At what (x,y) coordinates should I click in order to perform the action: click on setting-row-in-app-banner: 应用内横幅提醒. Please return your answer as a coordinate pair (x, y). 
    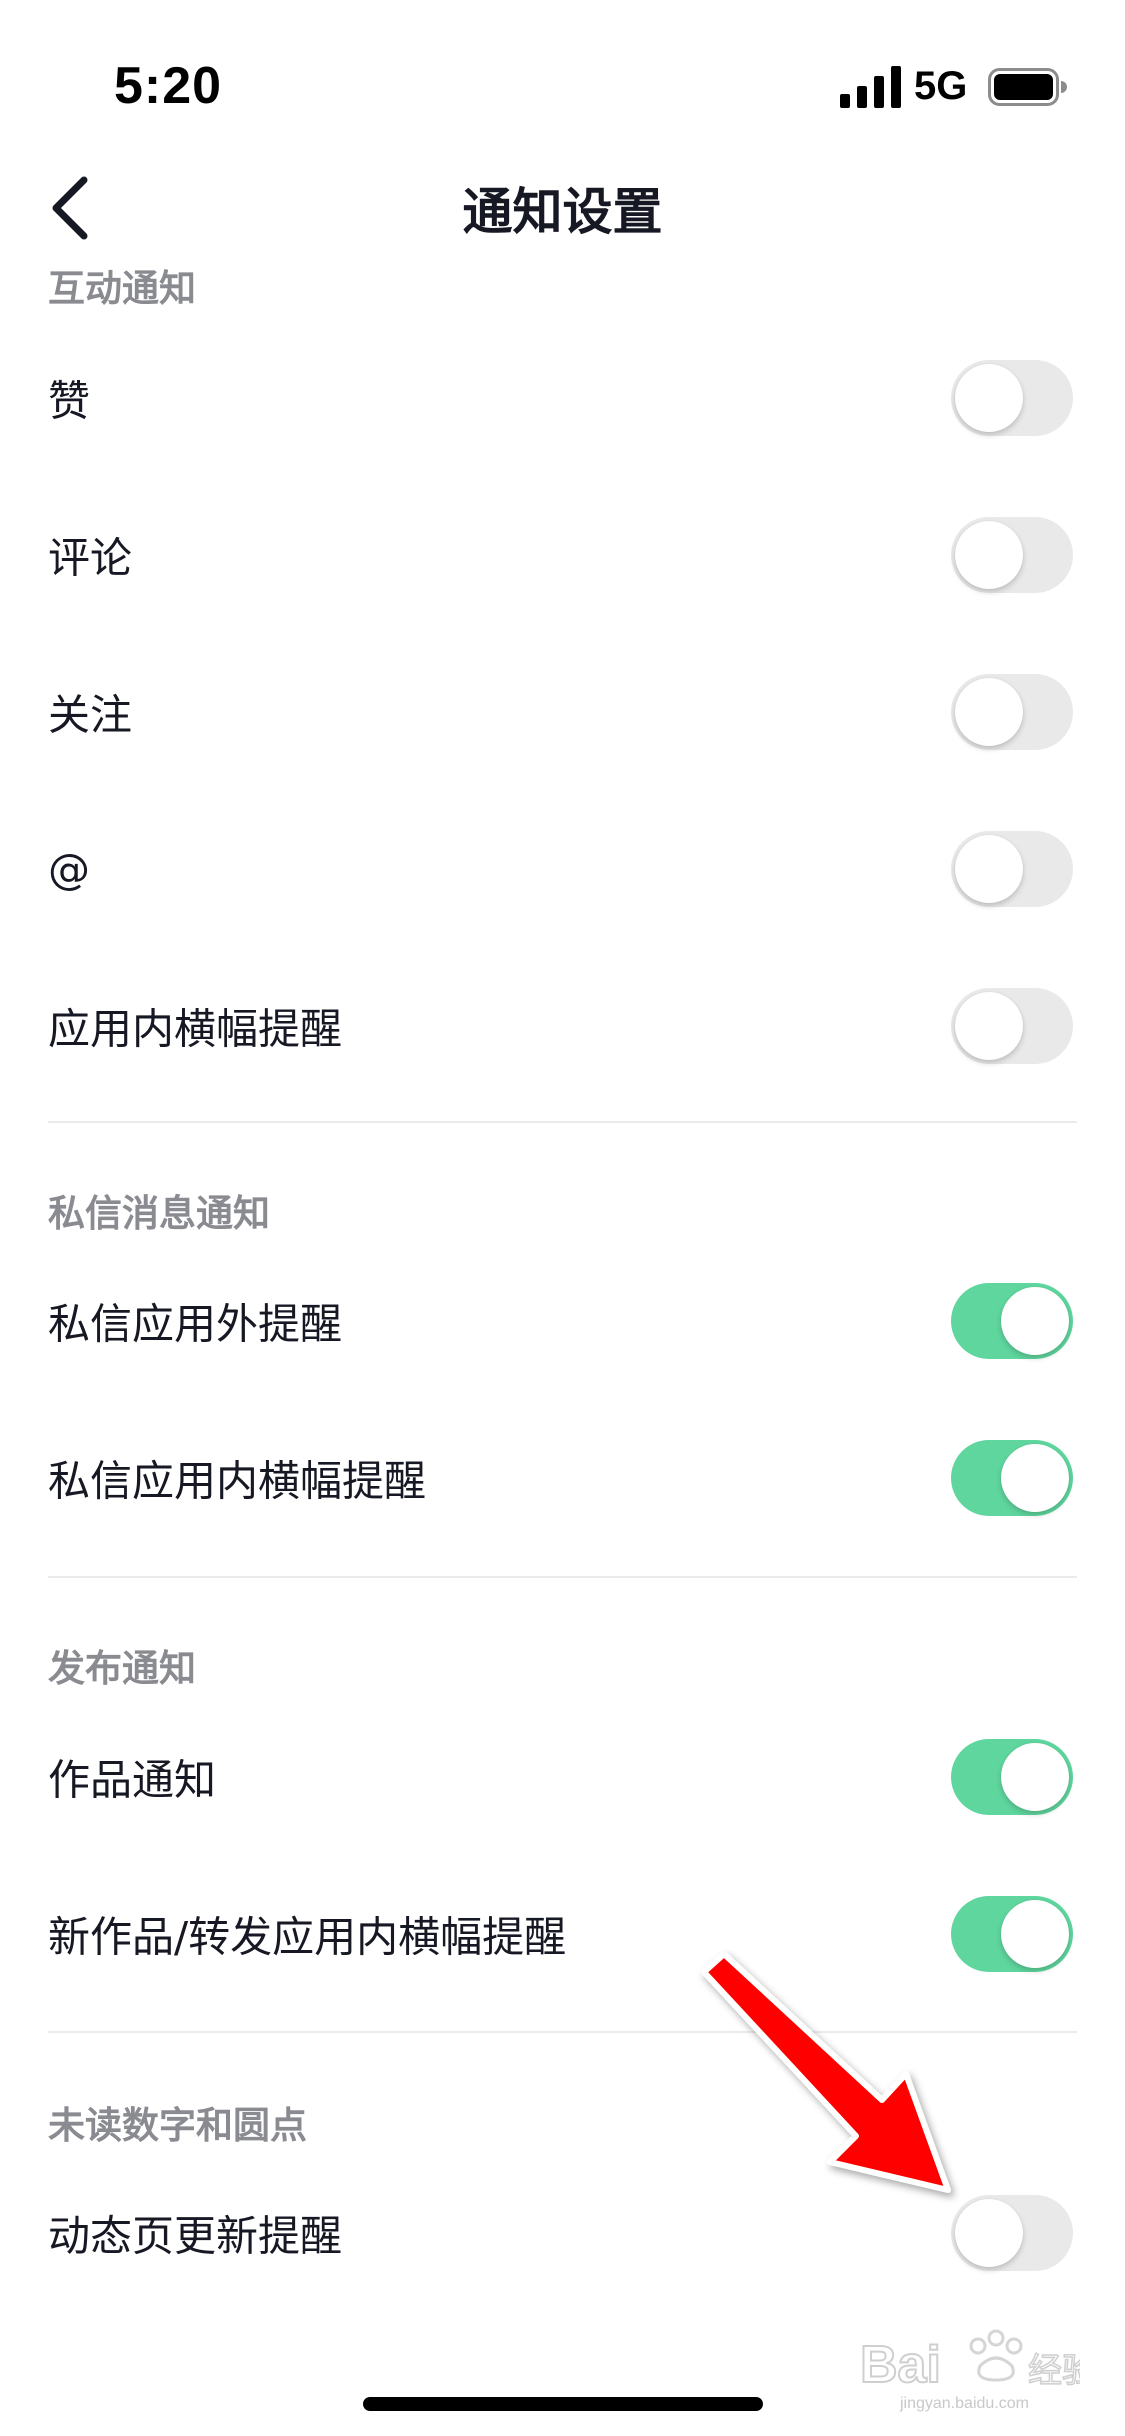
    Looking at the image, I should click on (562, 1026).